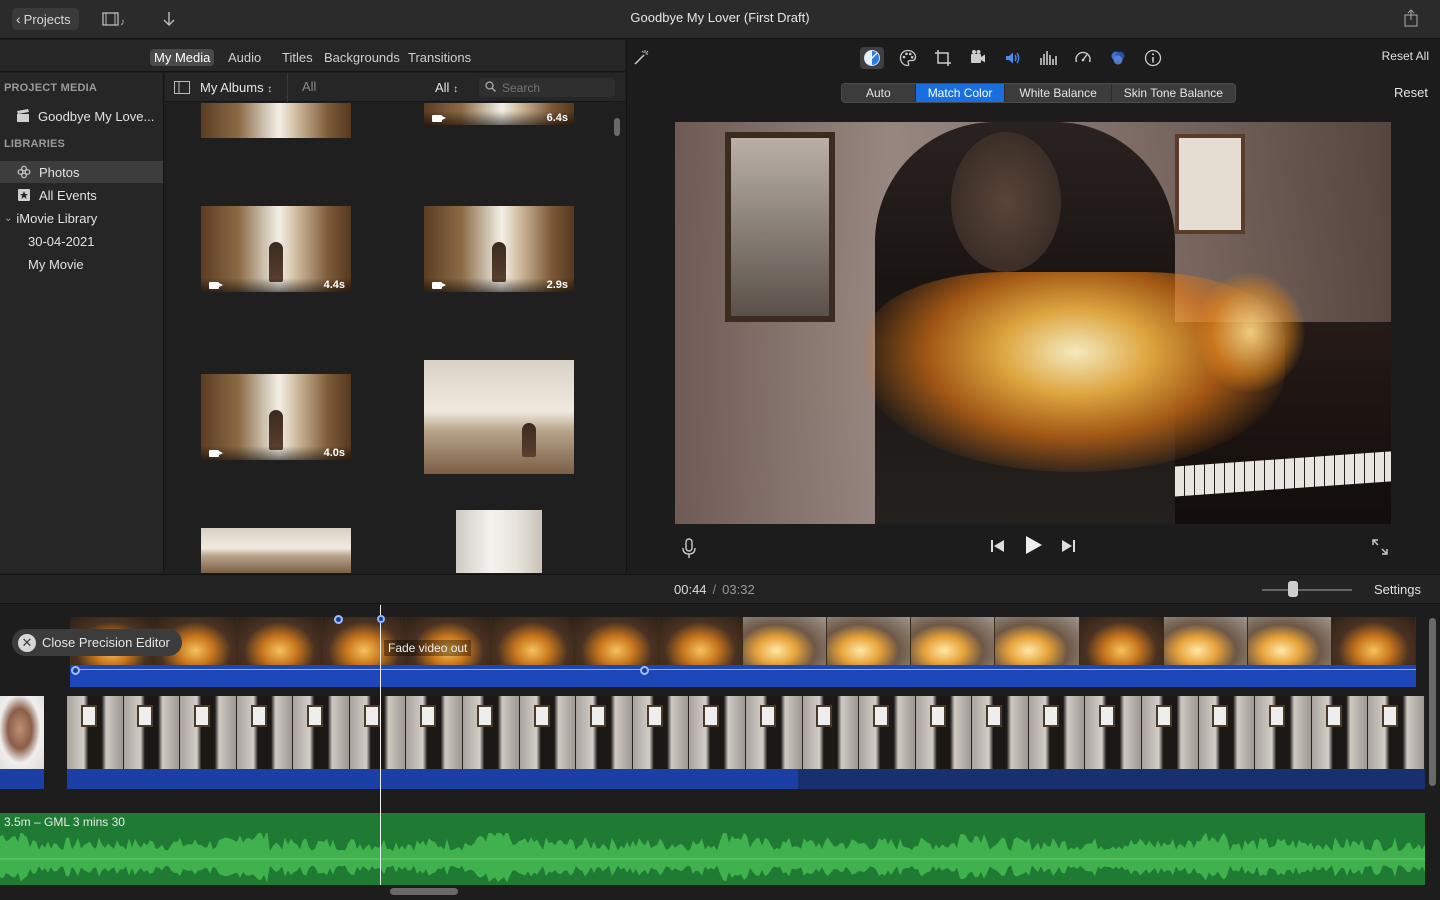 This screenshot has width=1440, height=900. I want to click on pianist-head, so click(1006, 202).